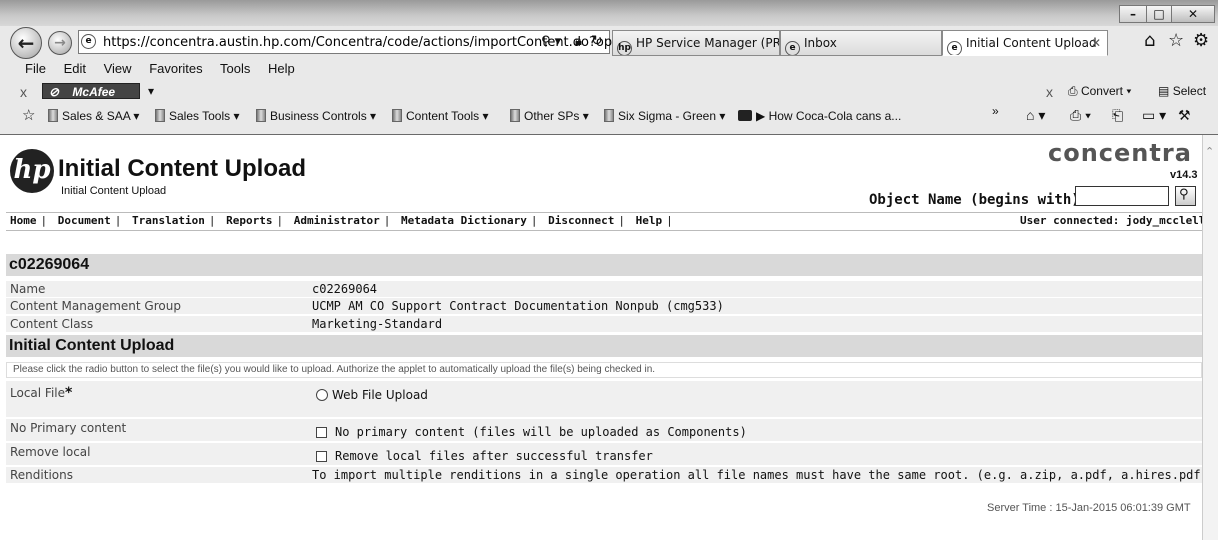  What do you see at coordinates (1149, 40) in the screenshot?
I see `home-icon: ⌂` at bounding box center [1149, 40].